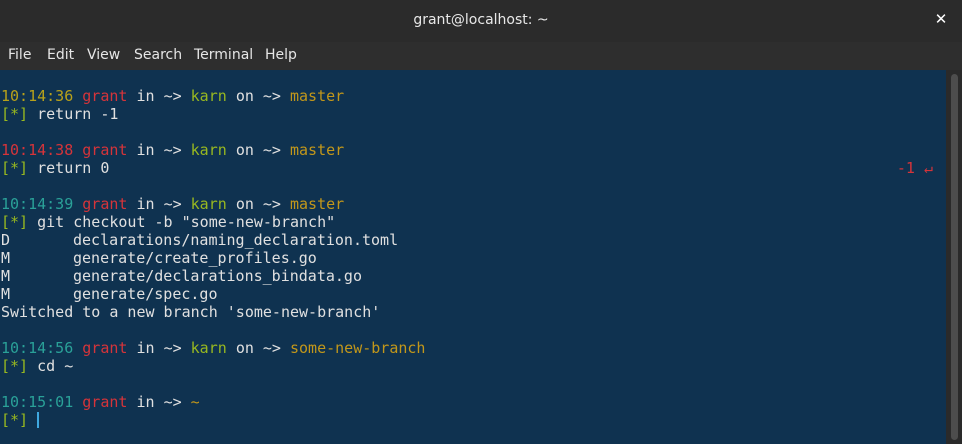  I want to click on menu-view: View, so click(103, 55).